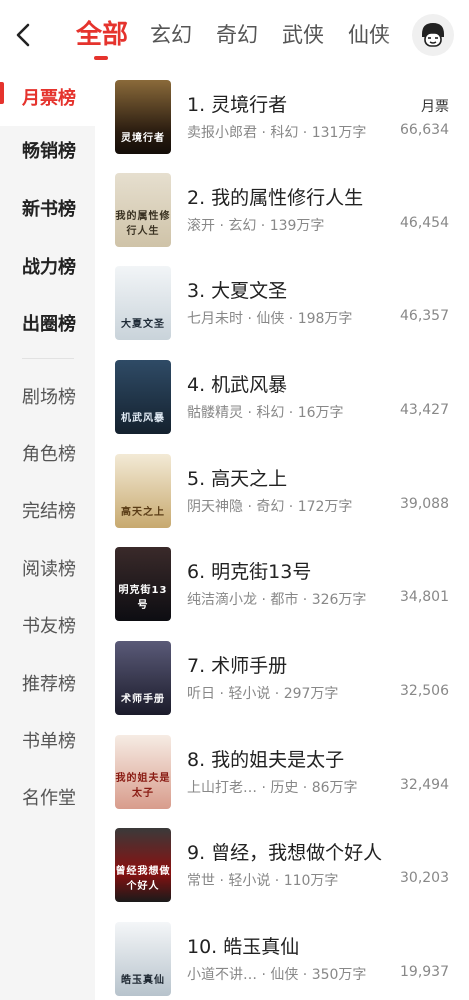  I want to click on cover-title: 术师手册, so click(143, 699).